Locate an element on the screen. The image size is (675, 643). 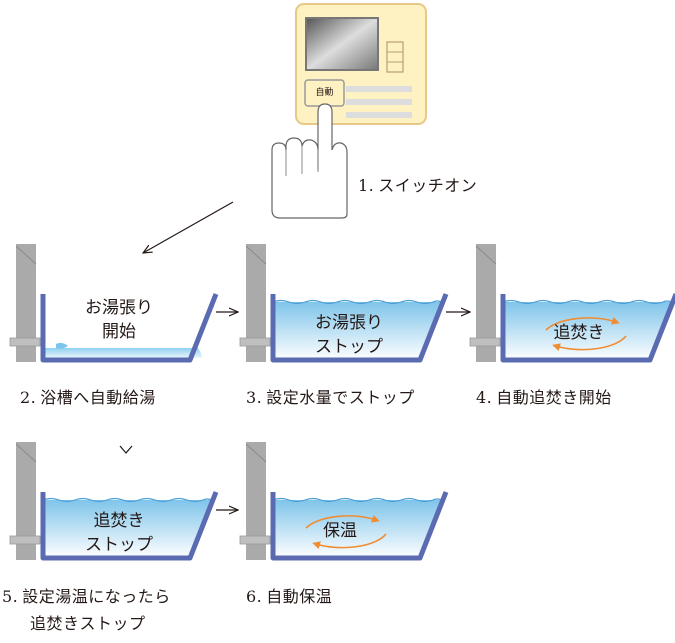
tub-4-text: 追焚き is located at coordinates (579, 333).